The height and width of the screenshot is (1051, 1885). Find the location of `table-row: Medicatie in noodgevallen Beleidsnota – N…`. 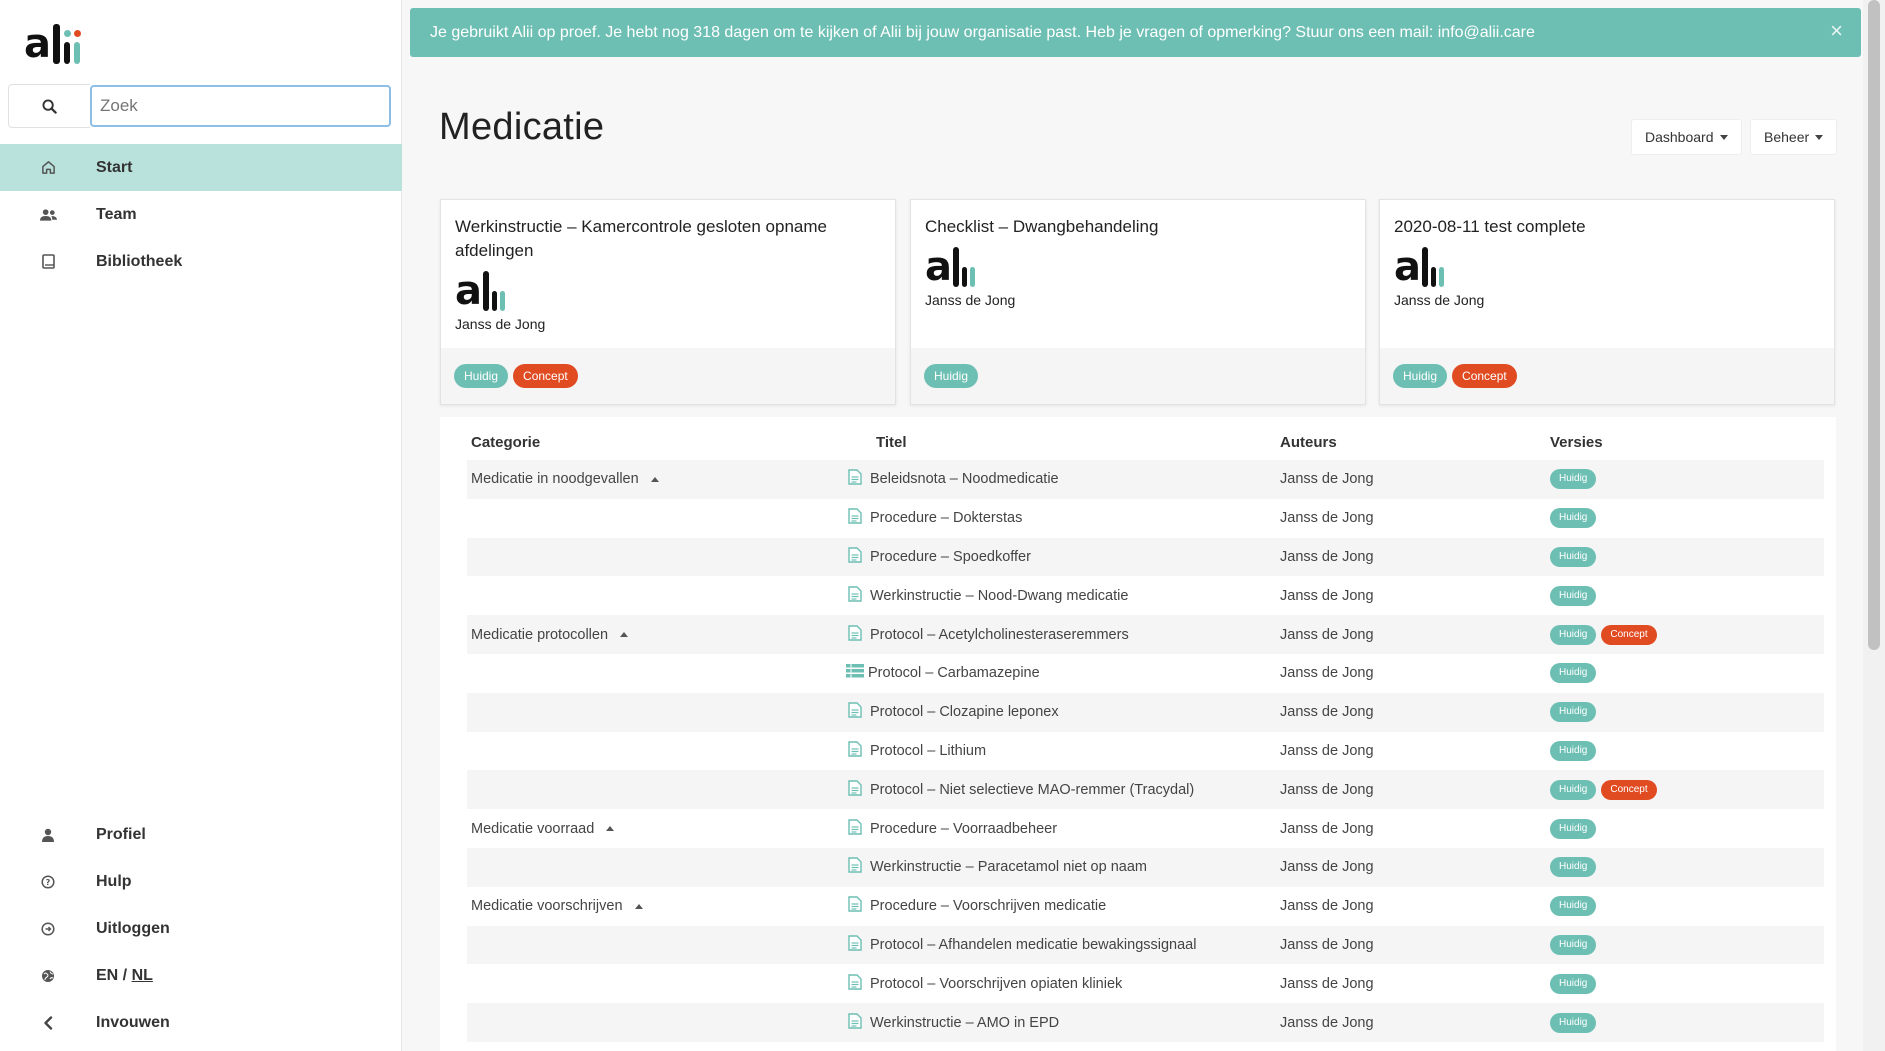

table-row: Medicatie in noodgevallen Beleidsnota – N… is located at coordinates (1145, 479).